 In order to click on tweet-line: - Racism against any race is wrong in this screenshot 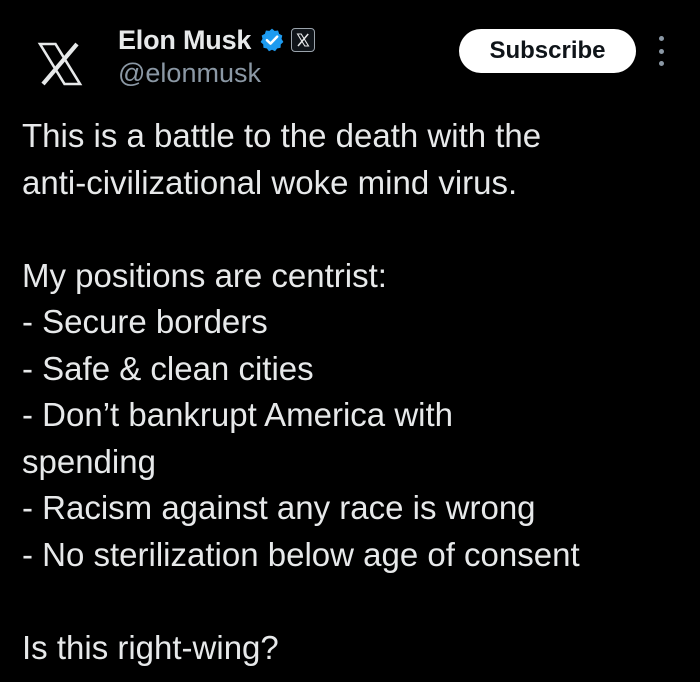, I will do `click(279, 507)`.